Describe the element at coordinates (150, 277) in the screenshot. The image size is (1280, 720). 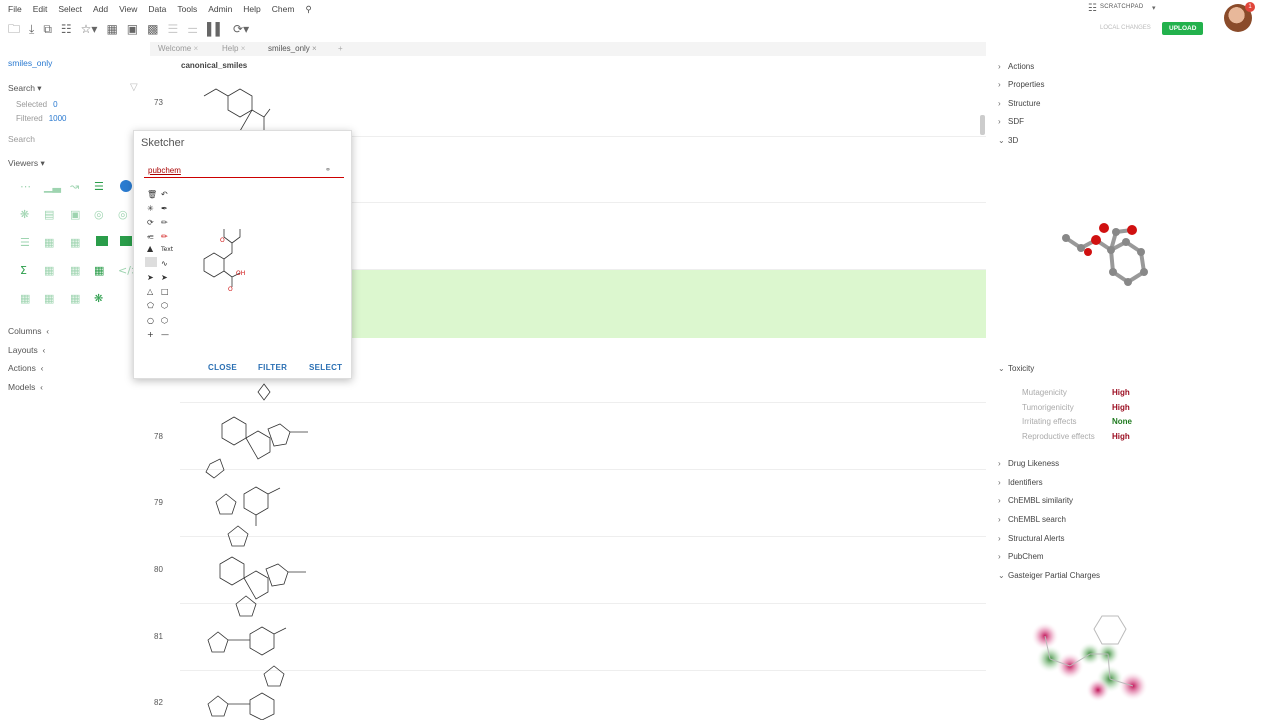
I see `select-arrow-icon: ➤` at that location.